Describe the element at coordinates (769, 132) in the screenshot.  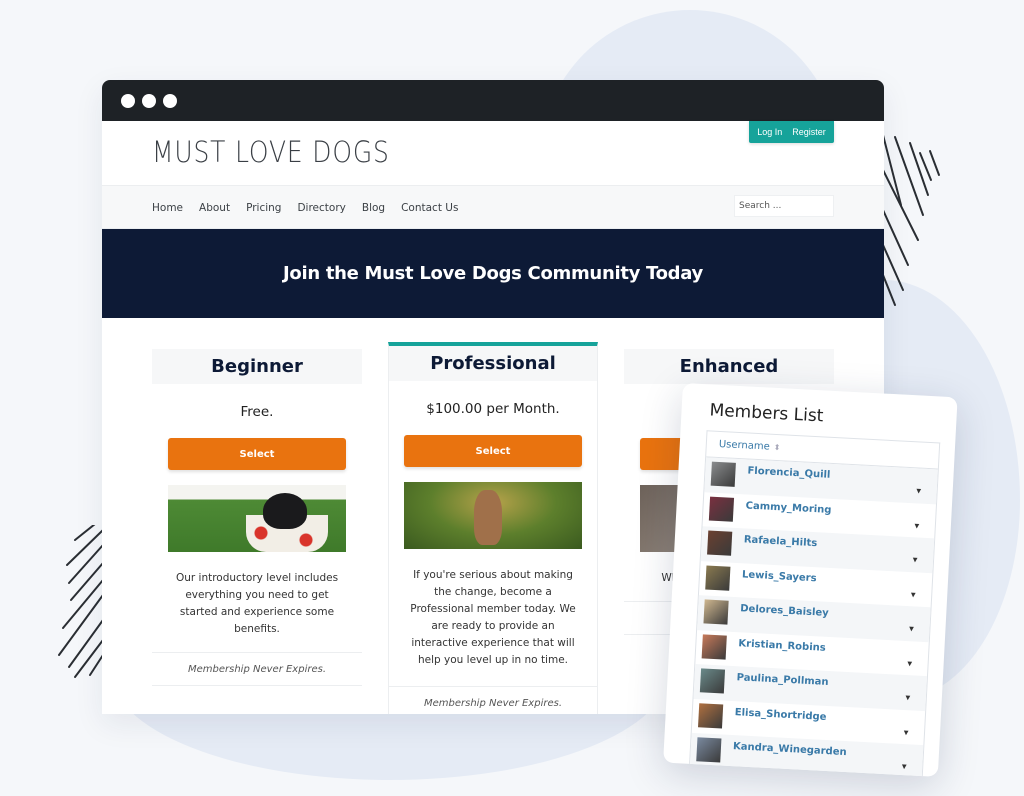
I see `login-link: Log In` at that location.